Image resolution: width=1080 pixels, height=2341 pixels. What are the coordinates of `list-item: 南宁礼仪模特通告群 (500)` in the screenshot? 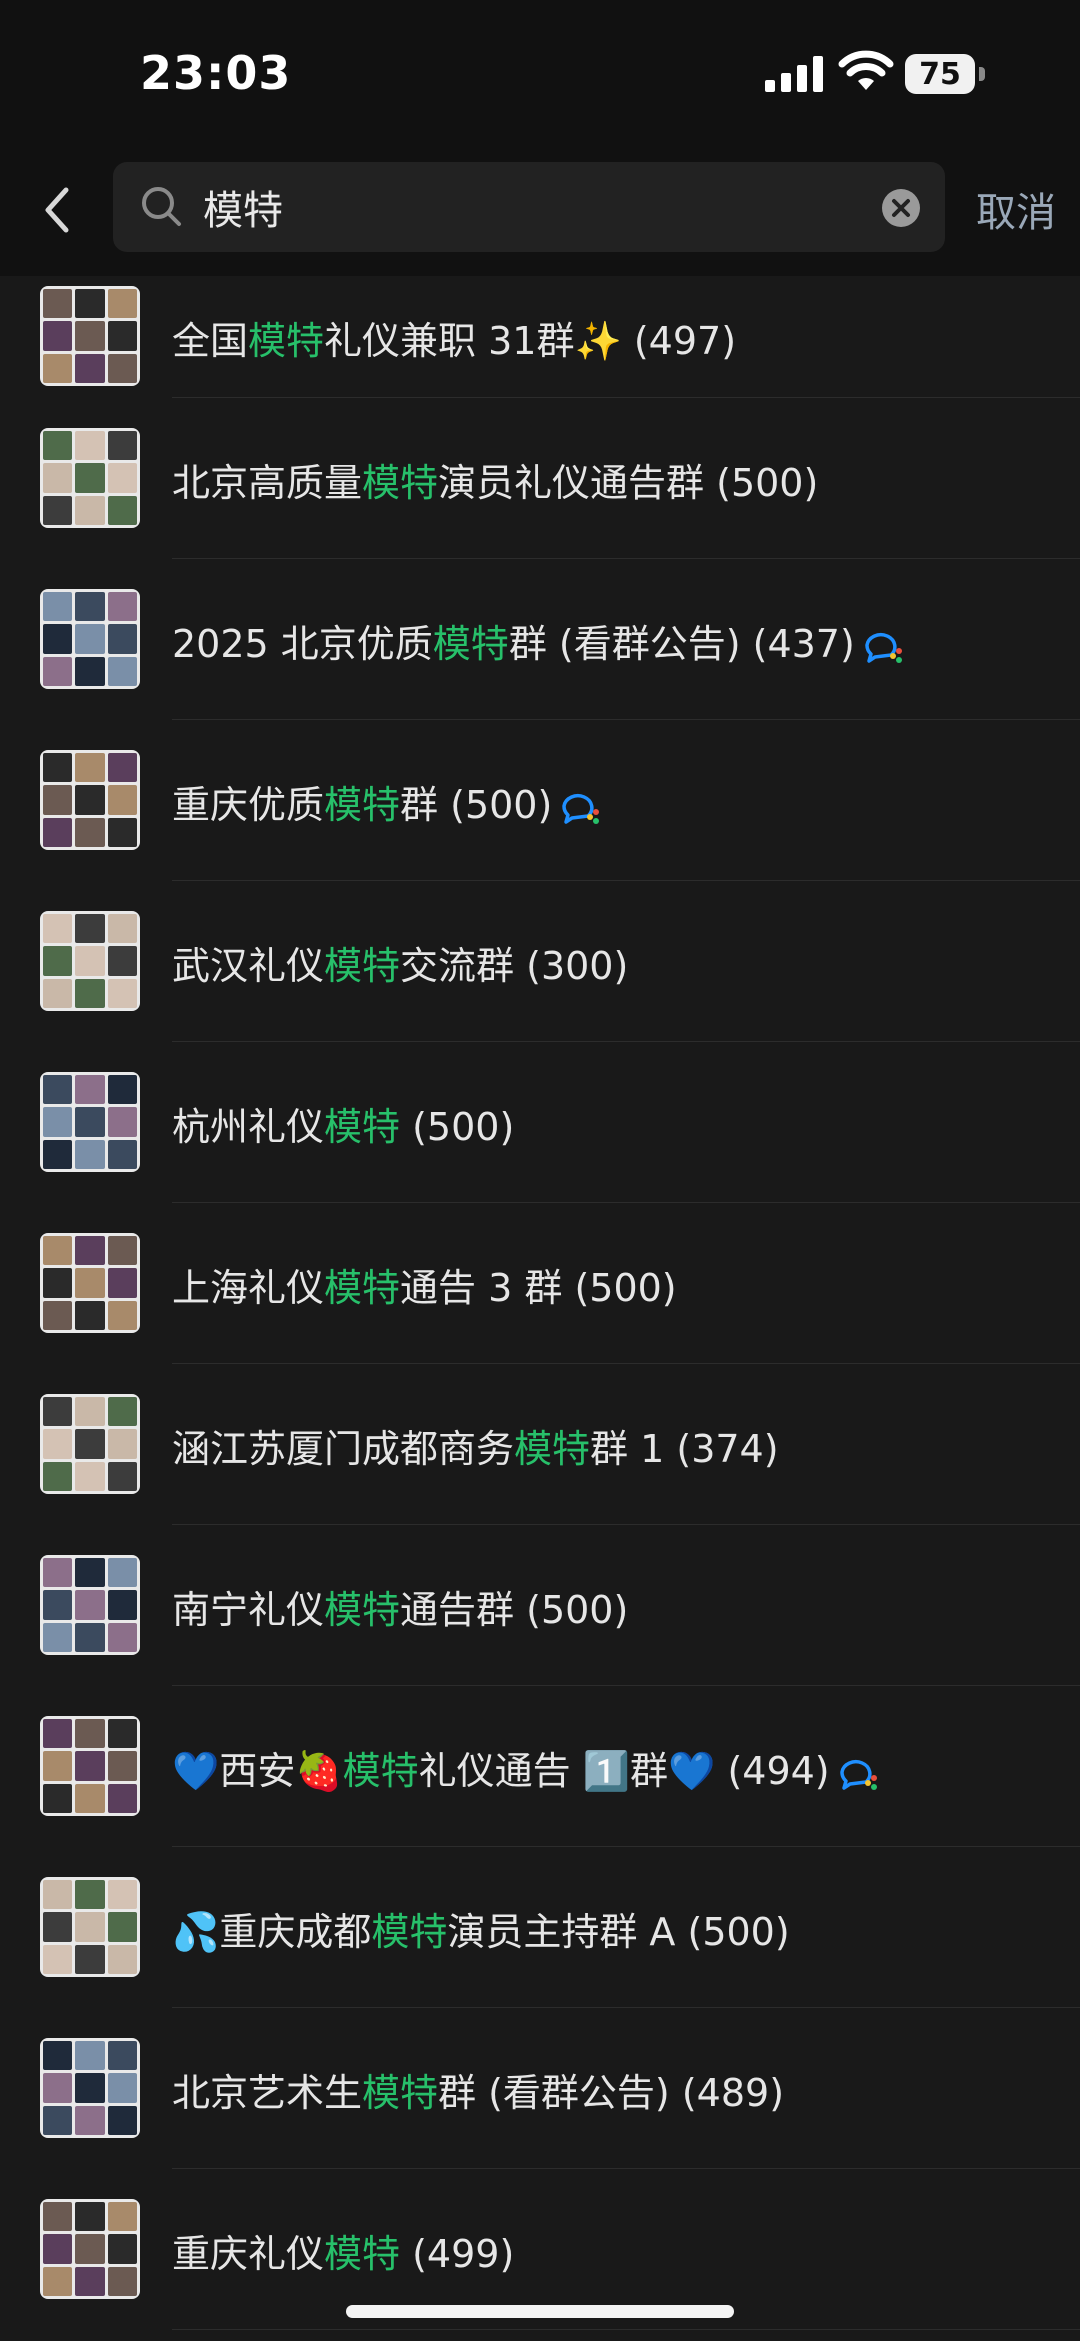 It's located at (540, 1605).